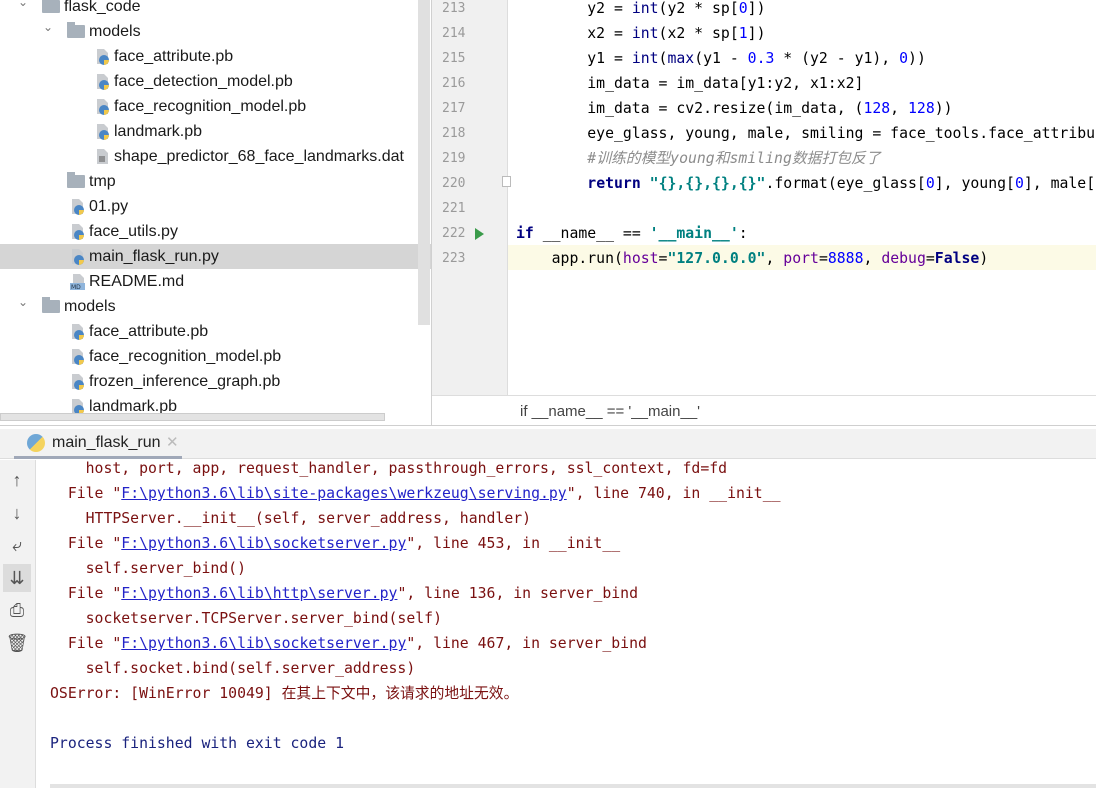 Image resolution: width=1096 pixels, height=788 pixels. What do you see at coordinates (17, 610) in the screenshot?
I see `print-icon: ⎙` at bounding box center [17, 610].